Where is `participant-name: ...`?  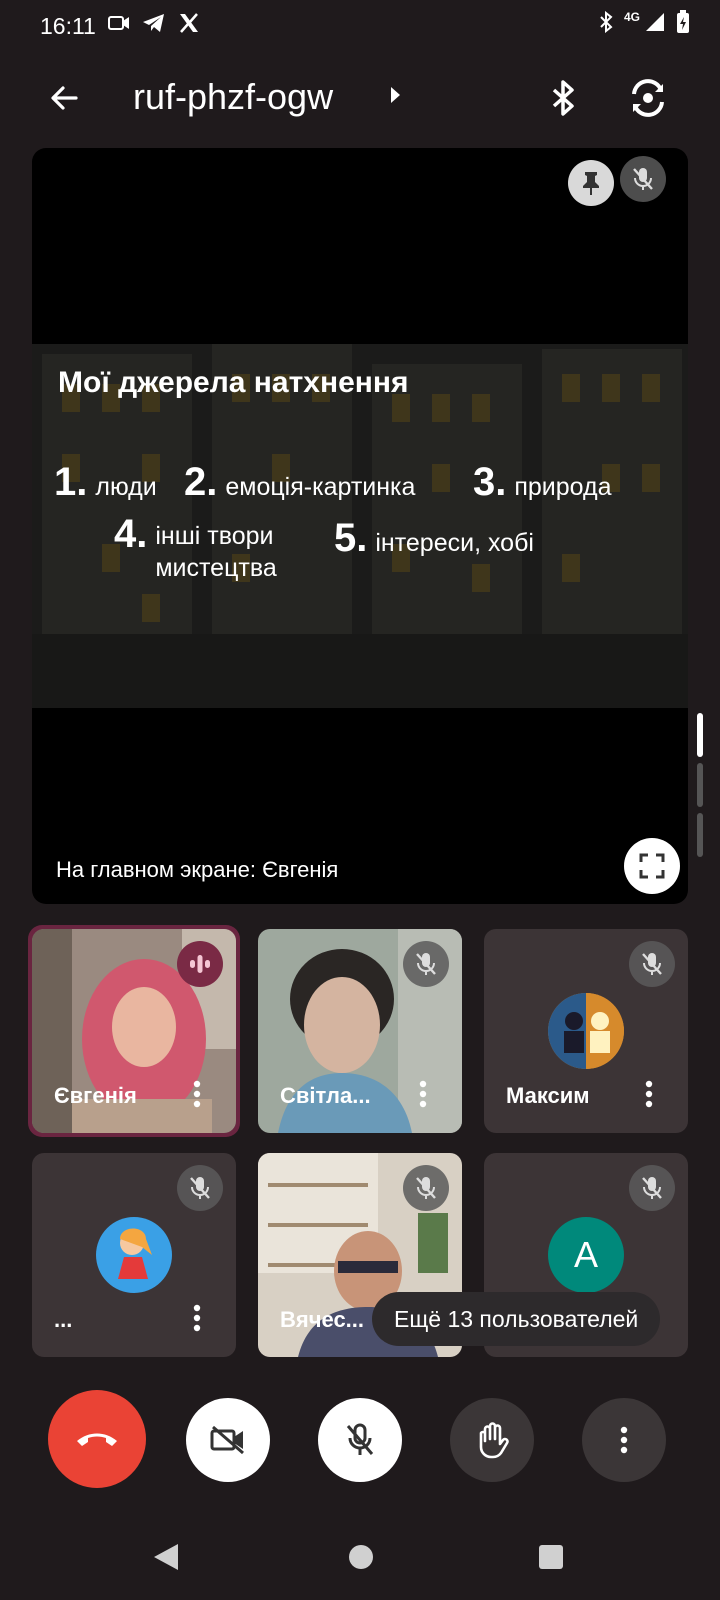
participant-name: ... is located at coordinates (63, 1319).